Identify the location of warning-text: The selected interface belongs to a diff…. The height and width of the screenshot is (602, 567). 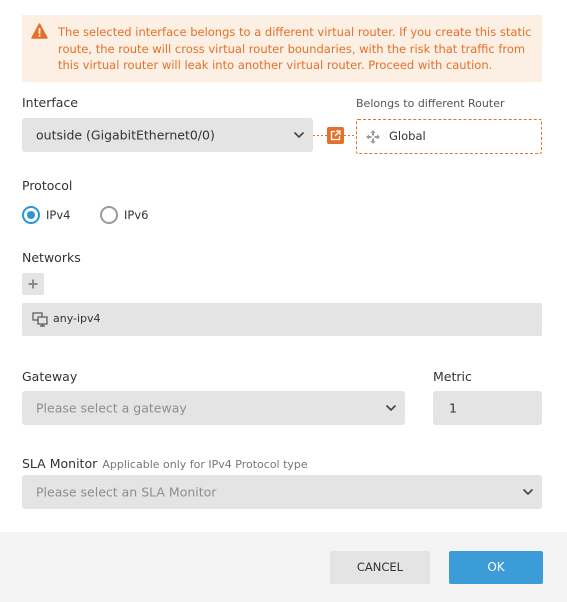
(295, 48).